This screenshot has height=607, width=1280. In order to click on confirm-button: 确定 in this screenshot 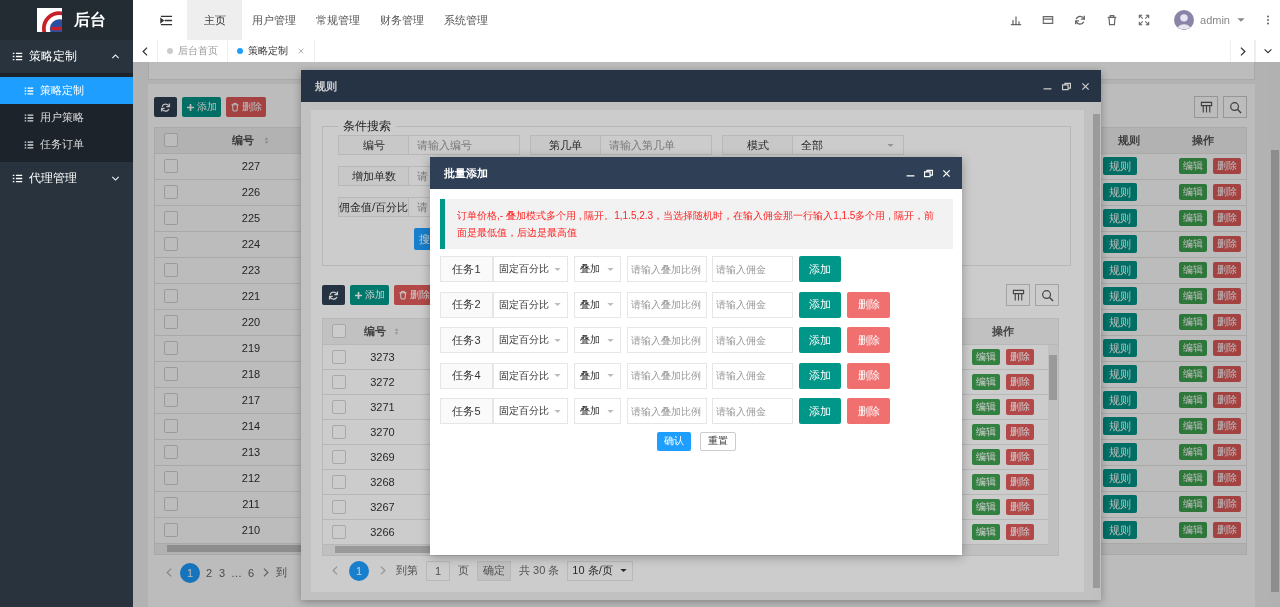, I will do `click(494, 570)`.